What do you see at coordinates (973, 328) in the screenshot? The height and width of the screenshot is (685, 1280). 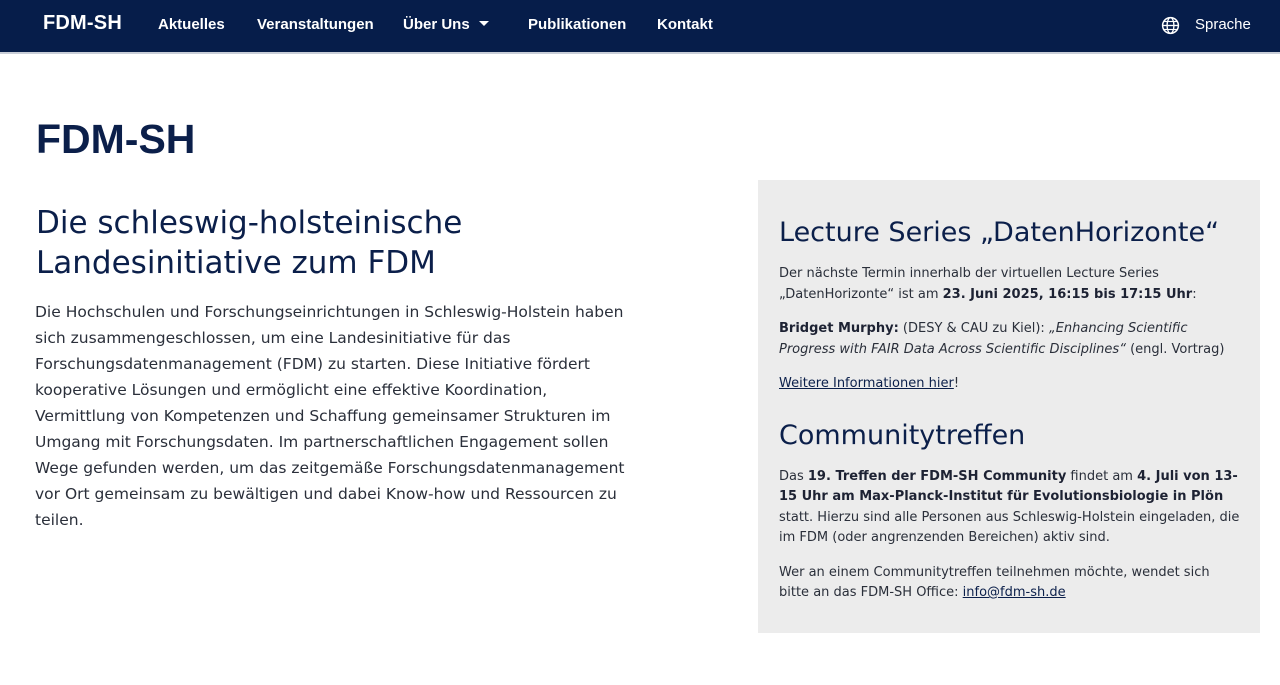 I see `speaker-affiliation: (DESY & CAU zu Kiel):` at bounding box center [973, 328].